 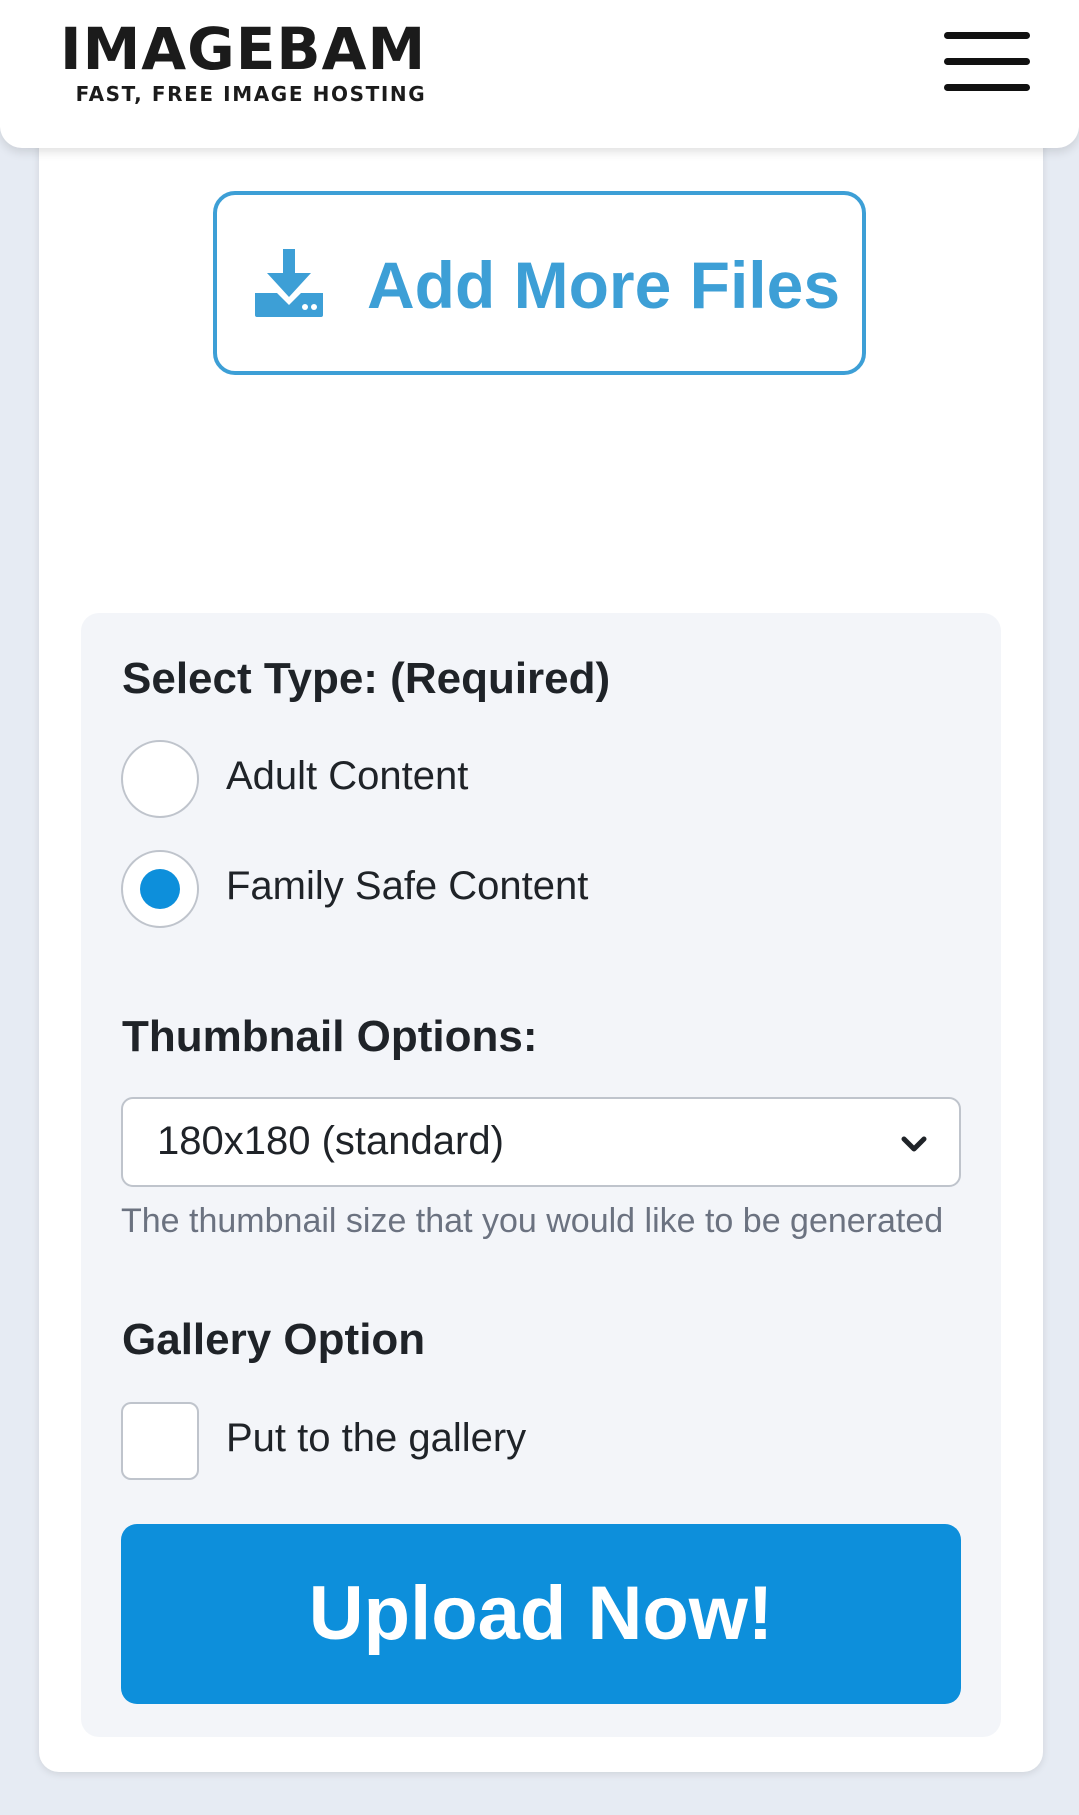 What do you see at coordinates (366, 678) in the screenshot?
I see `select-type-title: Select Type: (Required)` at bounding box center [366, 678].